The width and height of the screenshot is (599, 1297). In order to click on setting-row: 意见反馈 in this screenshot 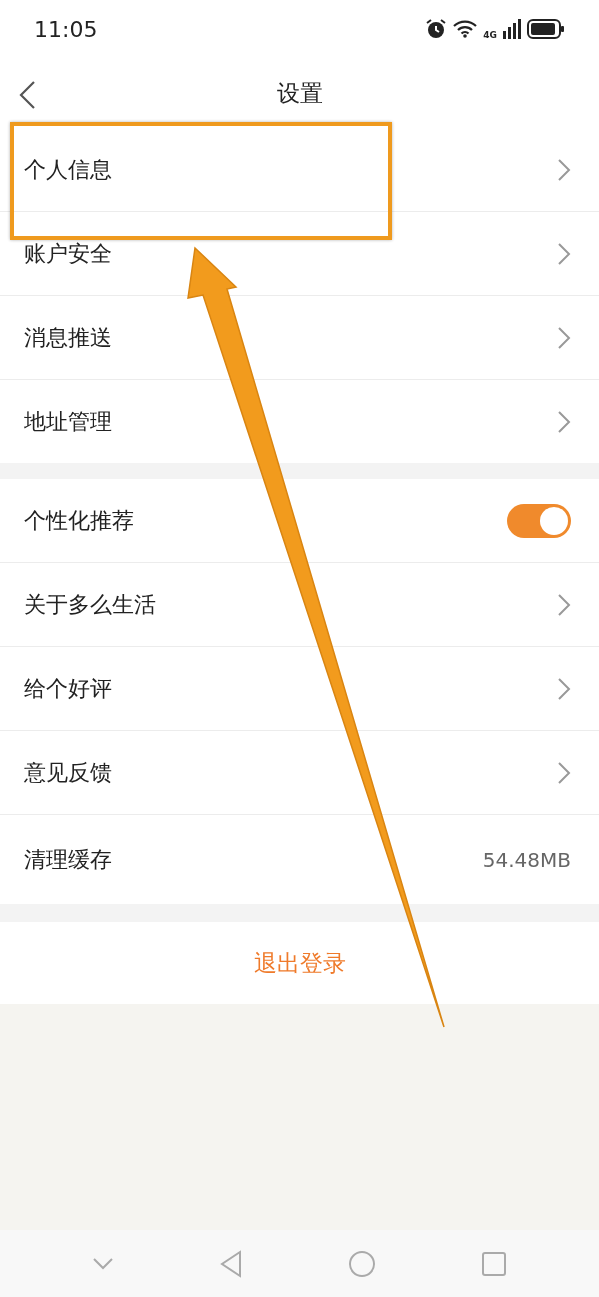, I will do `click(299, 773)`.